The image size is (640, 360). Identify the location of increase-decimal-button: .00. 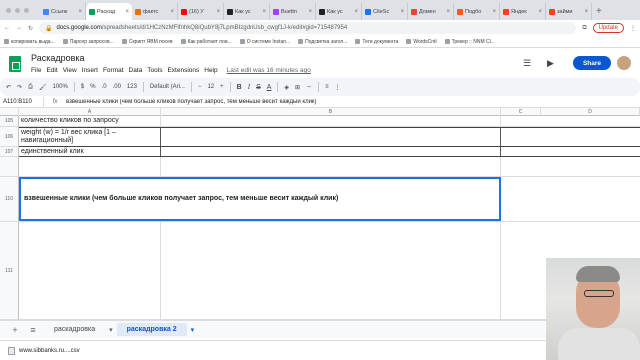
(117, 87).